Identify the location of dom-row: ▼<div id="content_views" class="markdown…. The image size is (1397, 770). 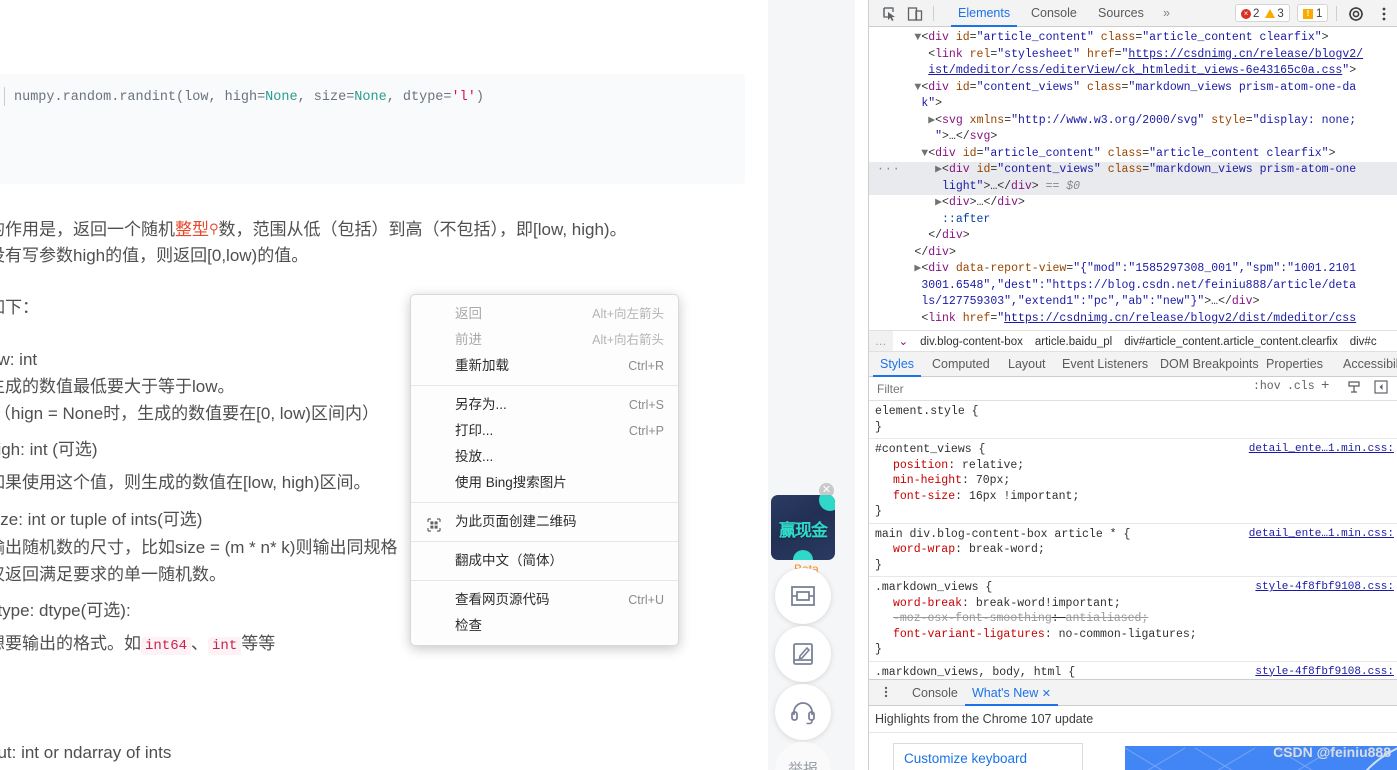
(1133, 88).